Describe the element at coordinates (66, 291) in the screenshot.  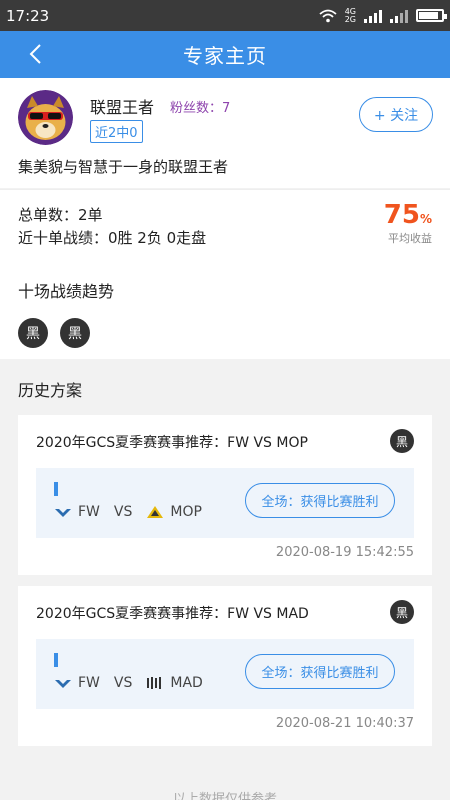
I see `trend-title: 十场战绩趋势` at that location.